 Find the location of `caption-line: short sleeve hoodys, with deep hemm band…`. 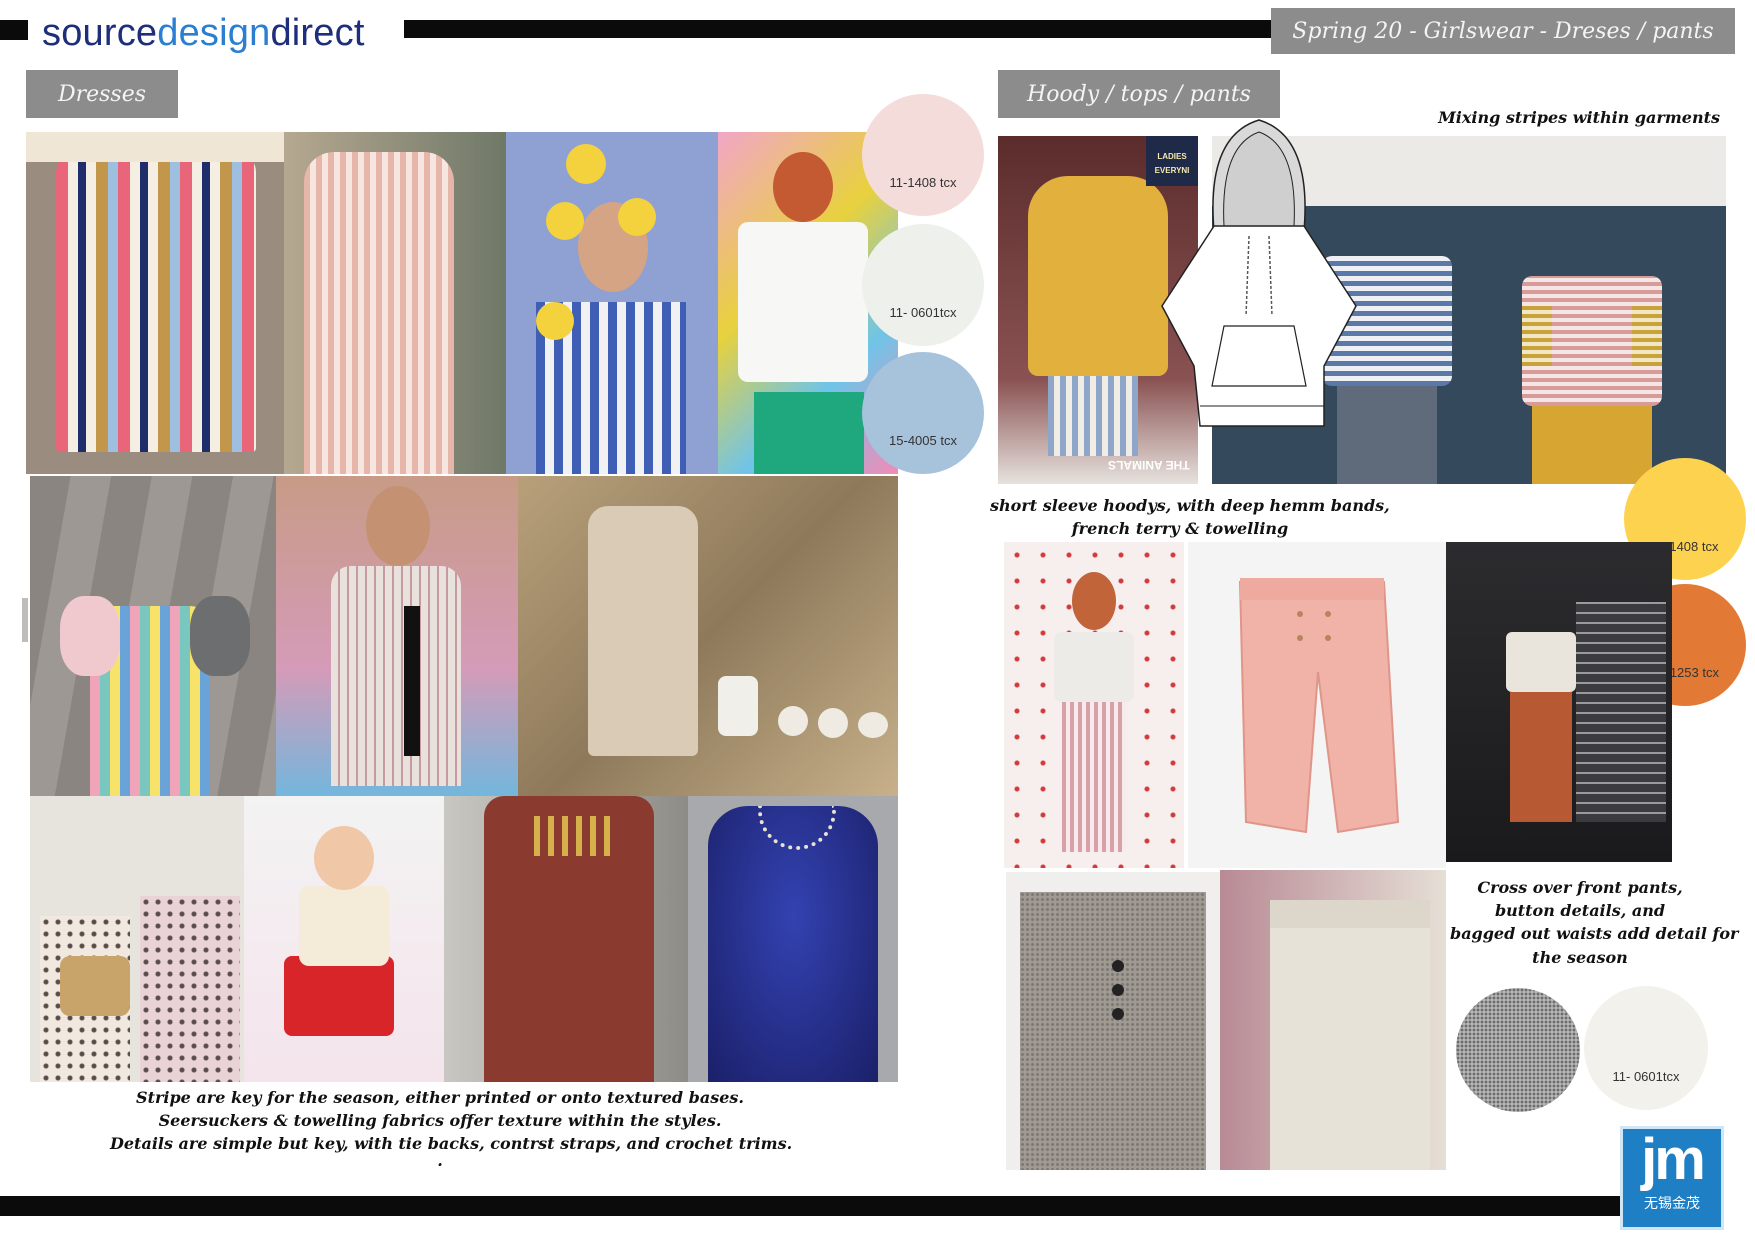

caption-line: short sleeve hoodys, with deep hemm band… is located at coordinates (1190, 505).